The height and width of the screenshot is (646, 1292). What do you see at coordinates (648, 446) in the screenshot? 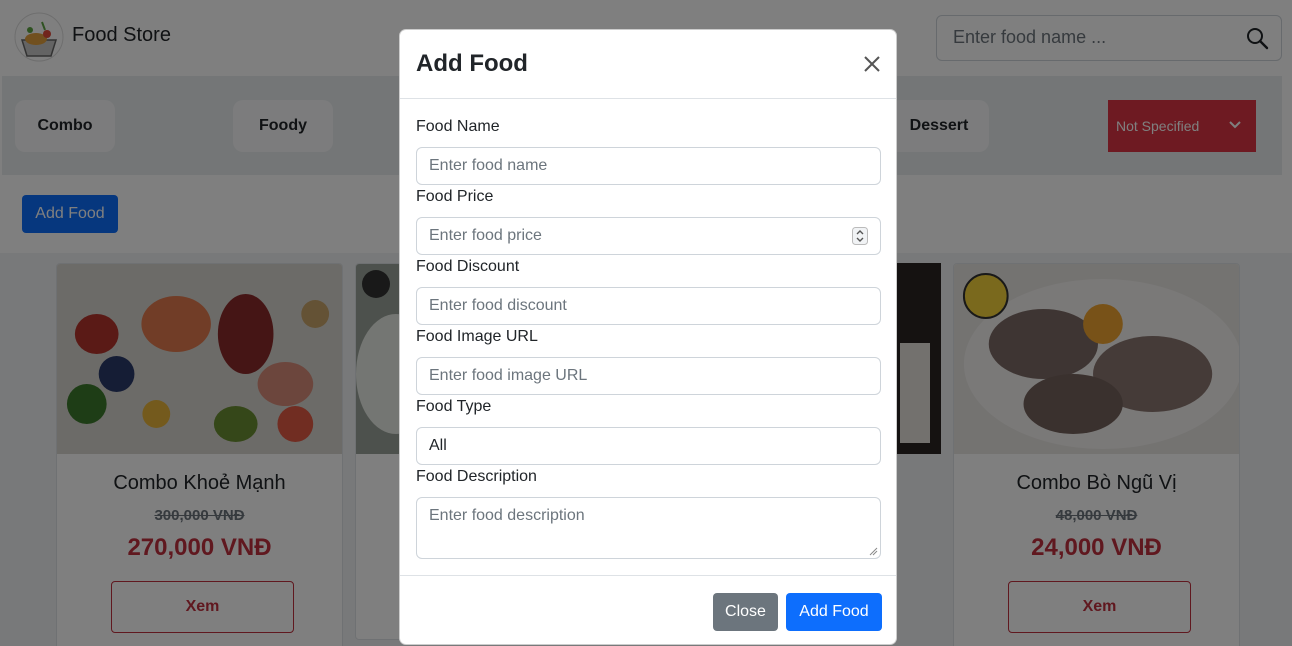
I see `food-type-select: All` at bounding box center [648, 446].